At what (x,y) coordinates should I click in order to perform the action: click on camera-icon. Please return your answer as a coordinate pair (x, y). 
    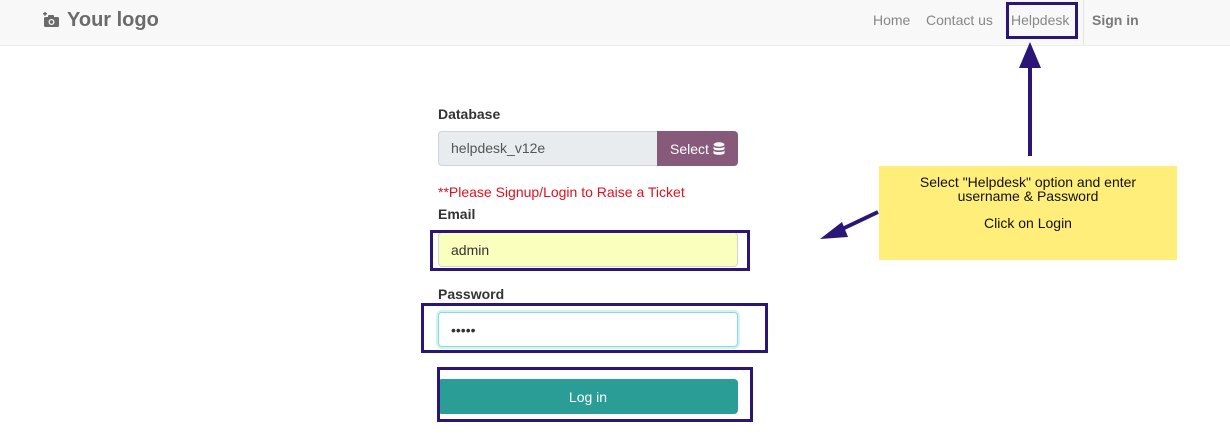
    Looking at the image, I should click on (51, 19).